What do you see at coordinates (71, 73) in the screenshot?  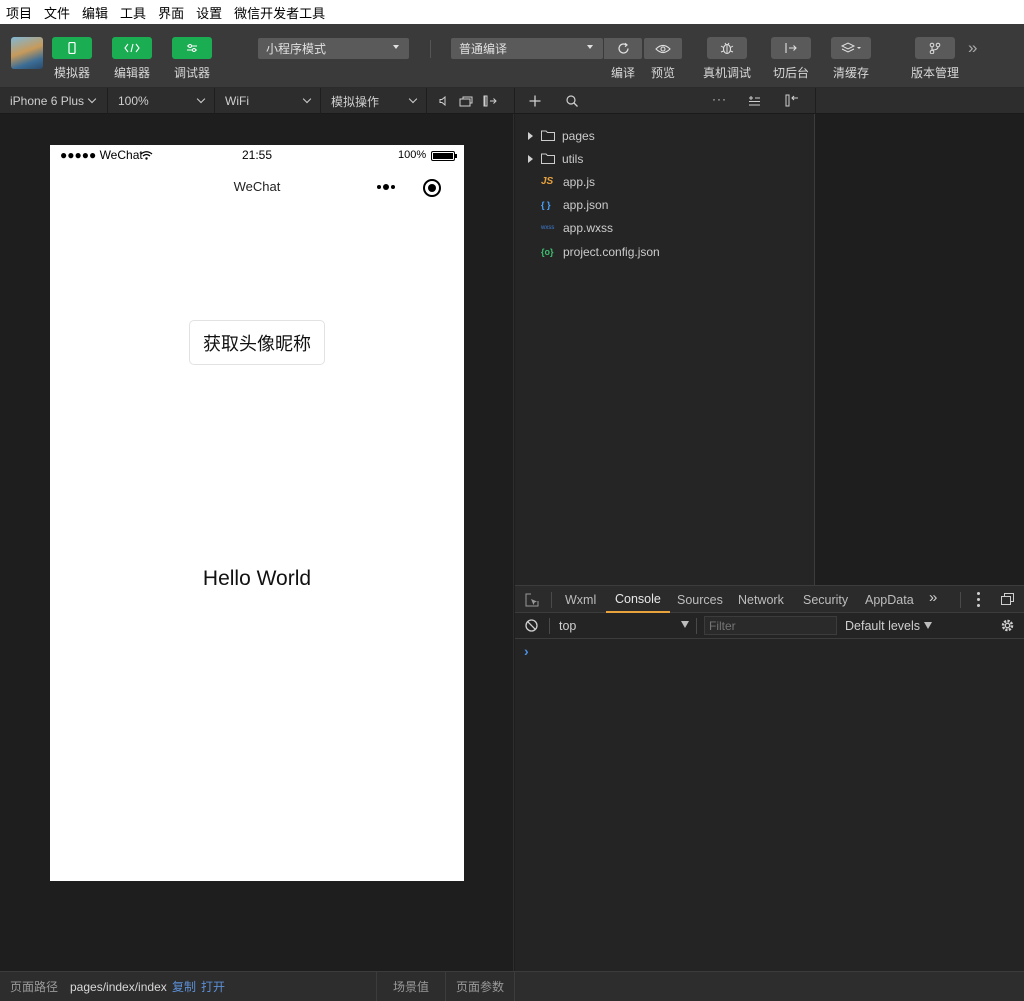 I see `simulator-label: 模拟器` at bounding box center [71, 73].